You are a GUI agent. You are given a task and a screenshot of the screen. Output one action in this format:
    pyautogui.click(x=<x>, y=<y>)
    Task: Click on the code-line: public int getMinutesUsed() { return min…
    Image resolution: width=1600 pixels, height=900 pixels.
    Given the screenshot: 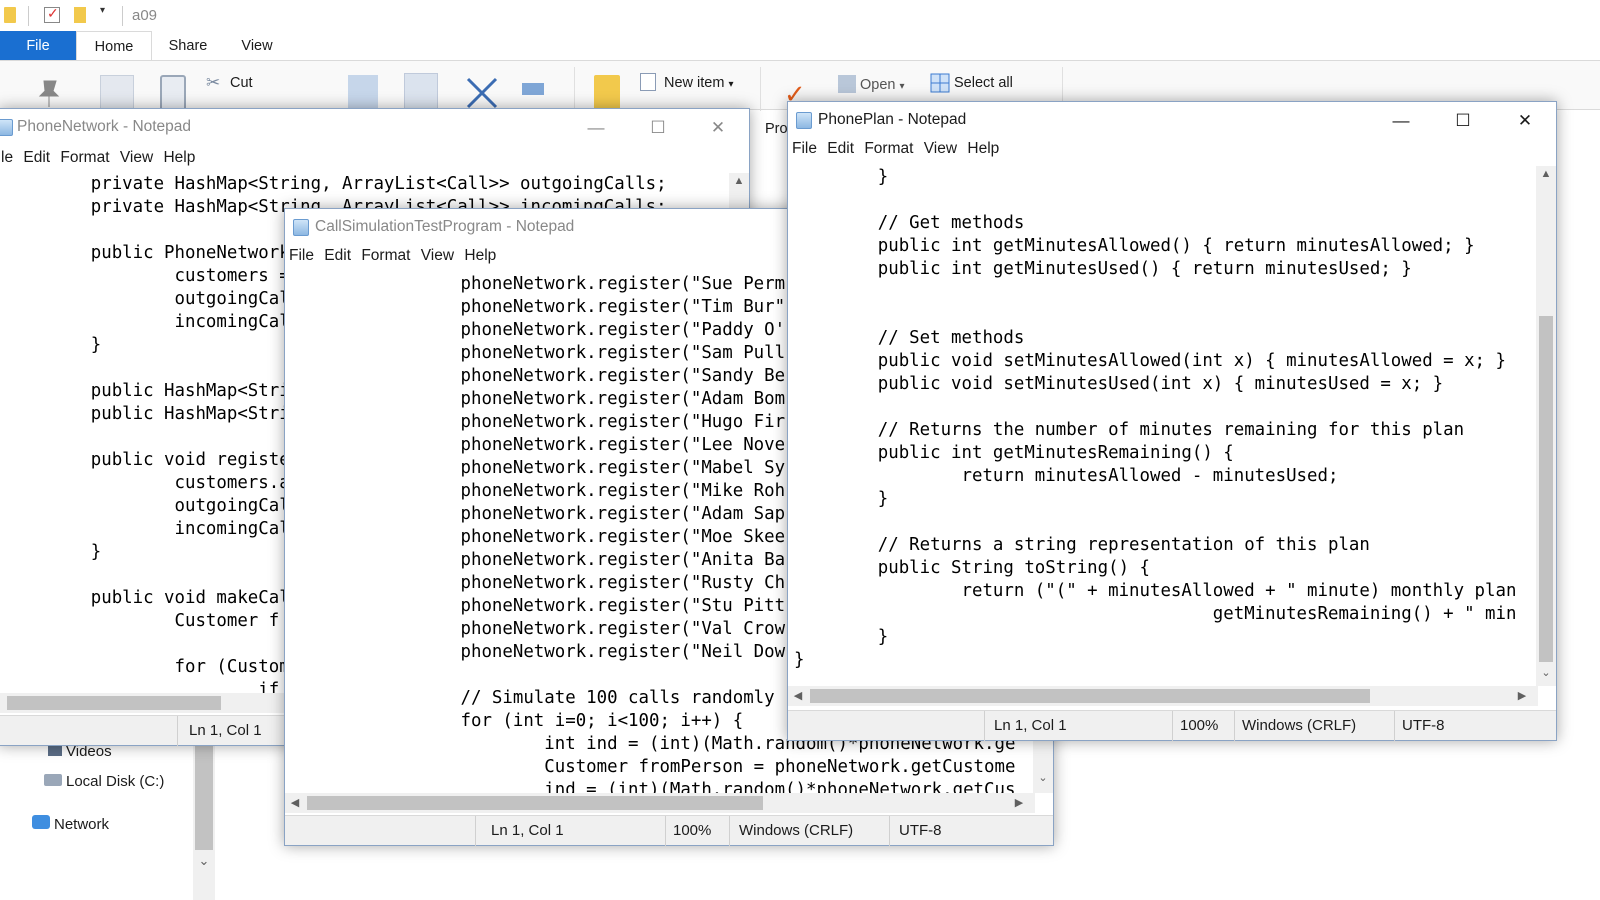 What is the action you would take?
    pyautogui.click(x=1103, y=269)
    